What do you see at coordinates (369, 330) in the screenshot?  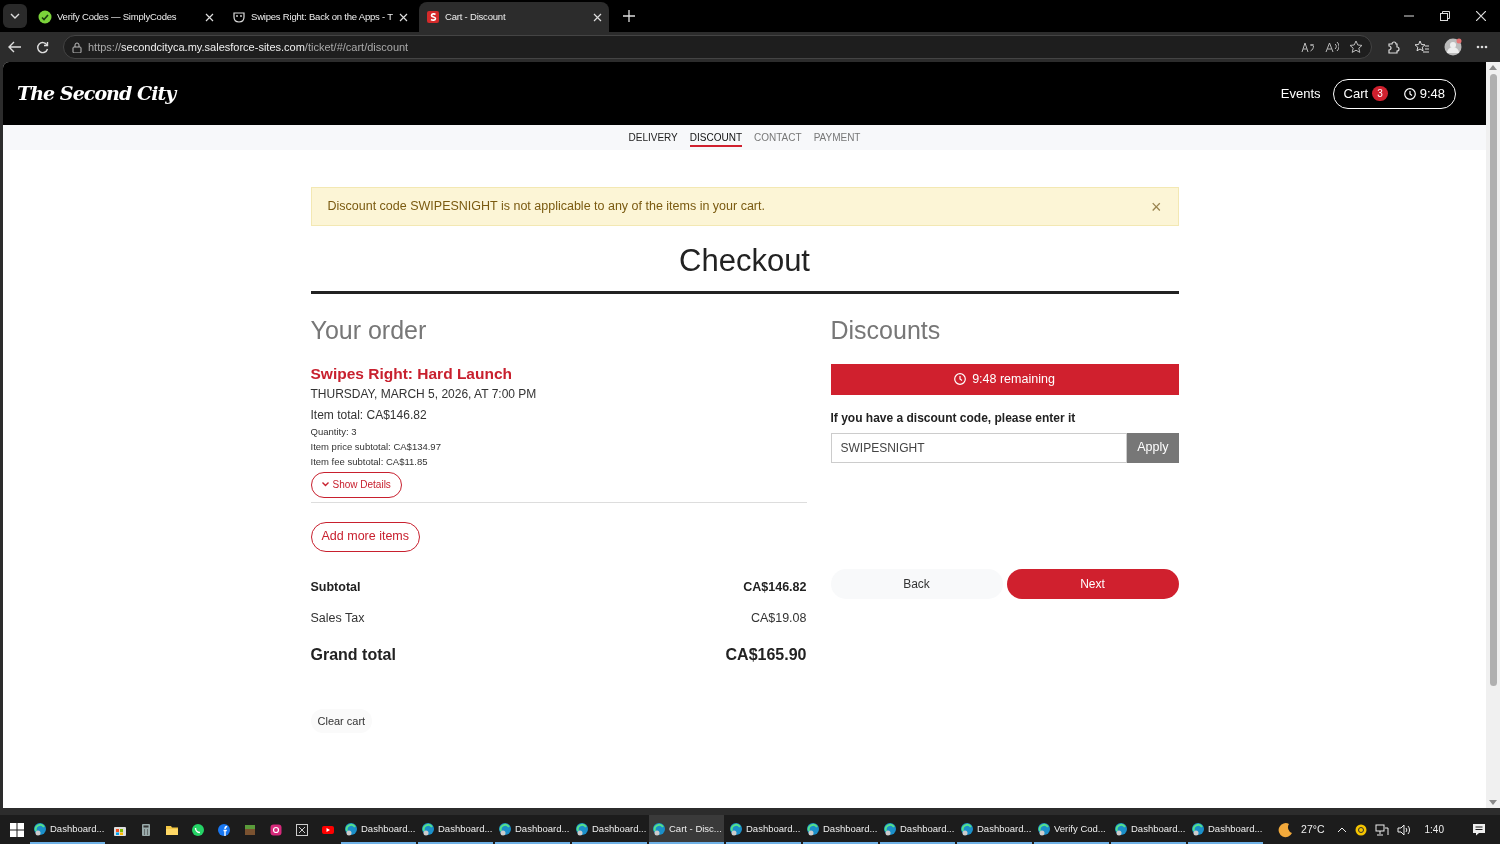 I see `section-heading: Your order` at bounding box center [369, 330].